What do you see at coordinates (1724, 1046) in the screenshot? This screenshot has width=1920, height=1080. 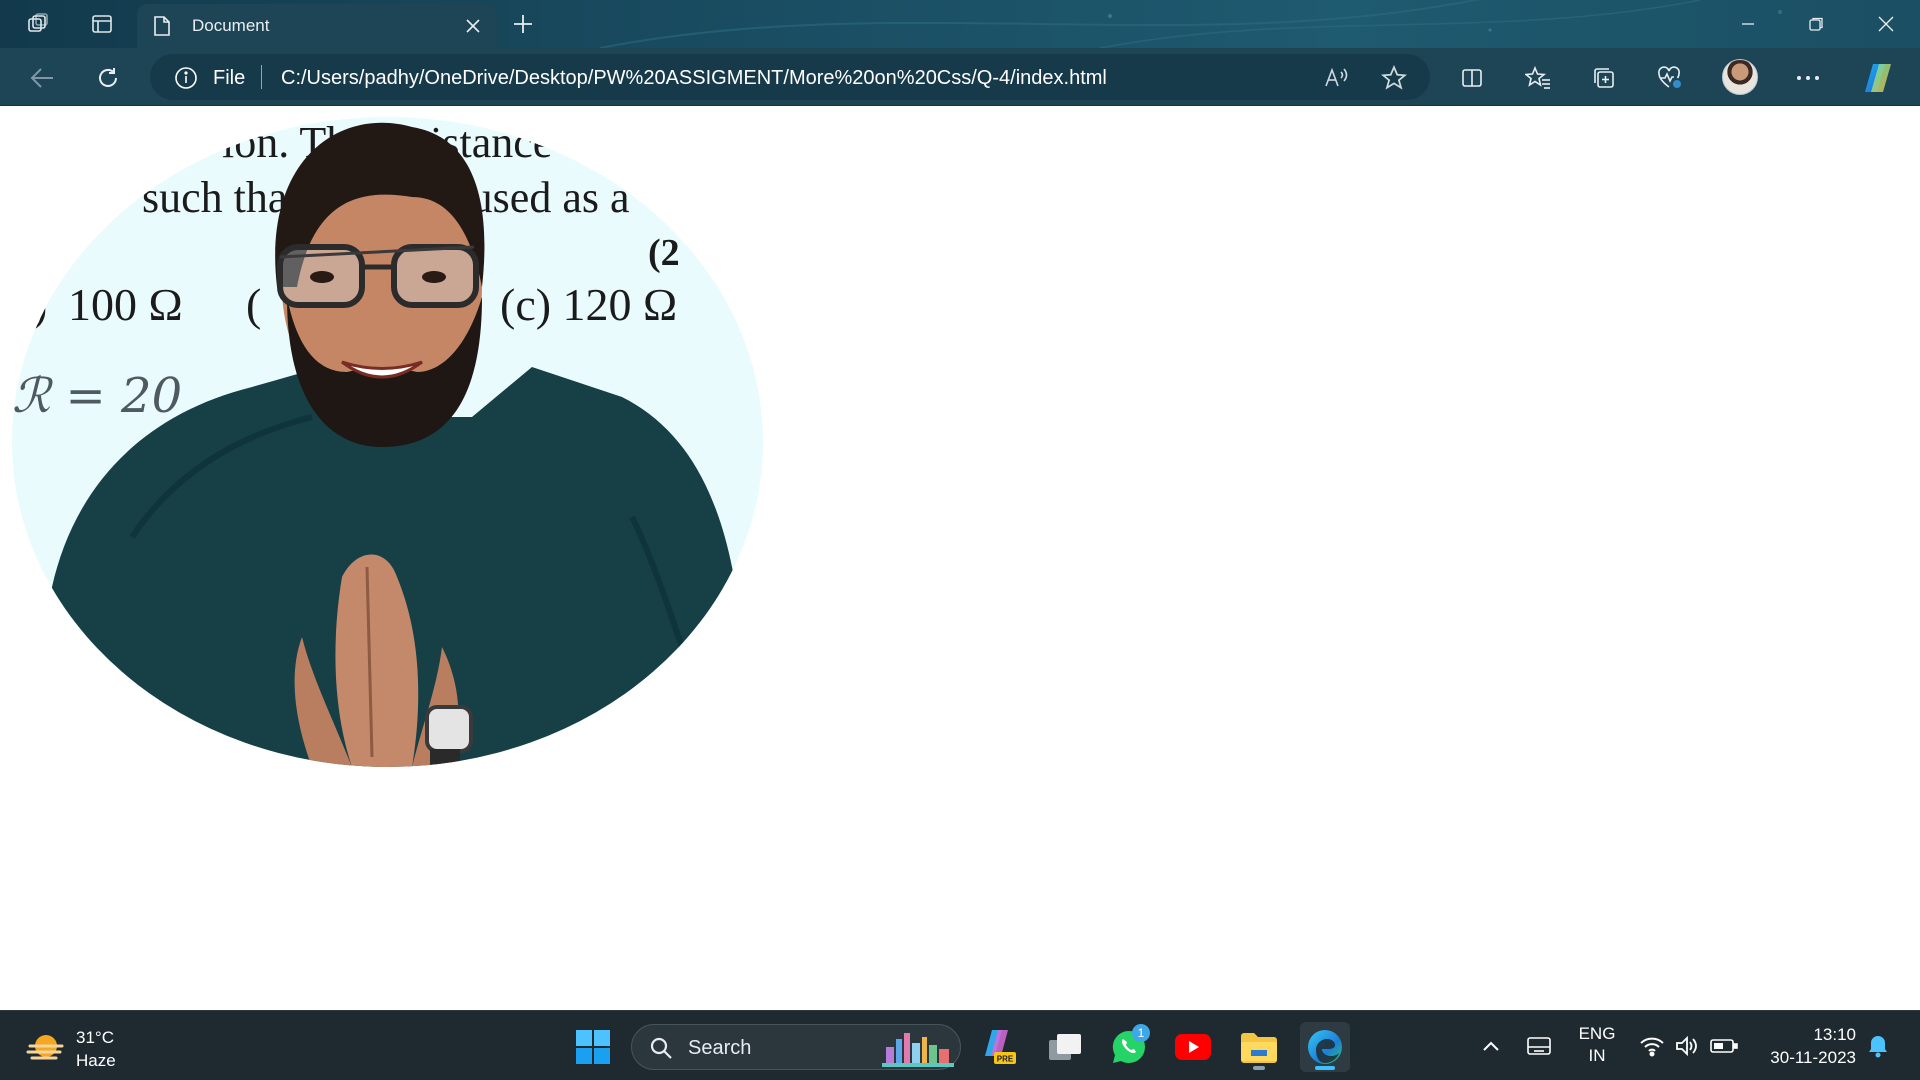 I see `battery-icon` at bounding box center [1724, 1046].